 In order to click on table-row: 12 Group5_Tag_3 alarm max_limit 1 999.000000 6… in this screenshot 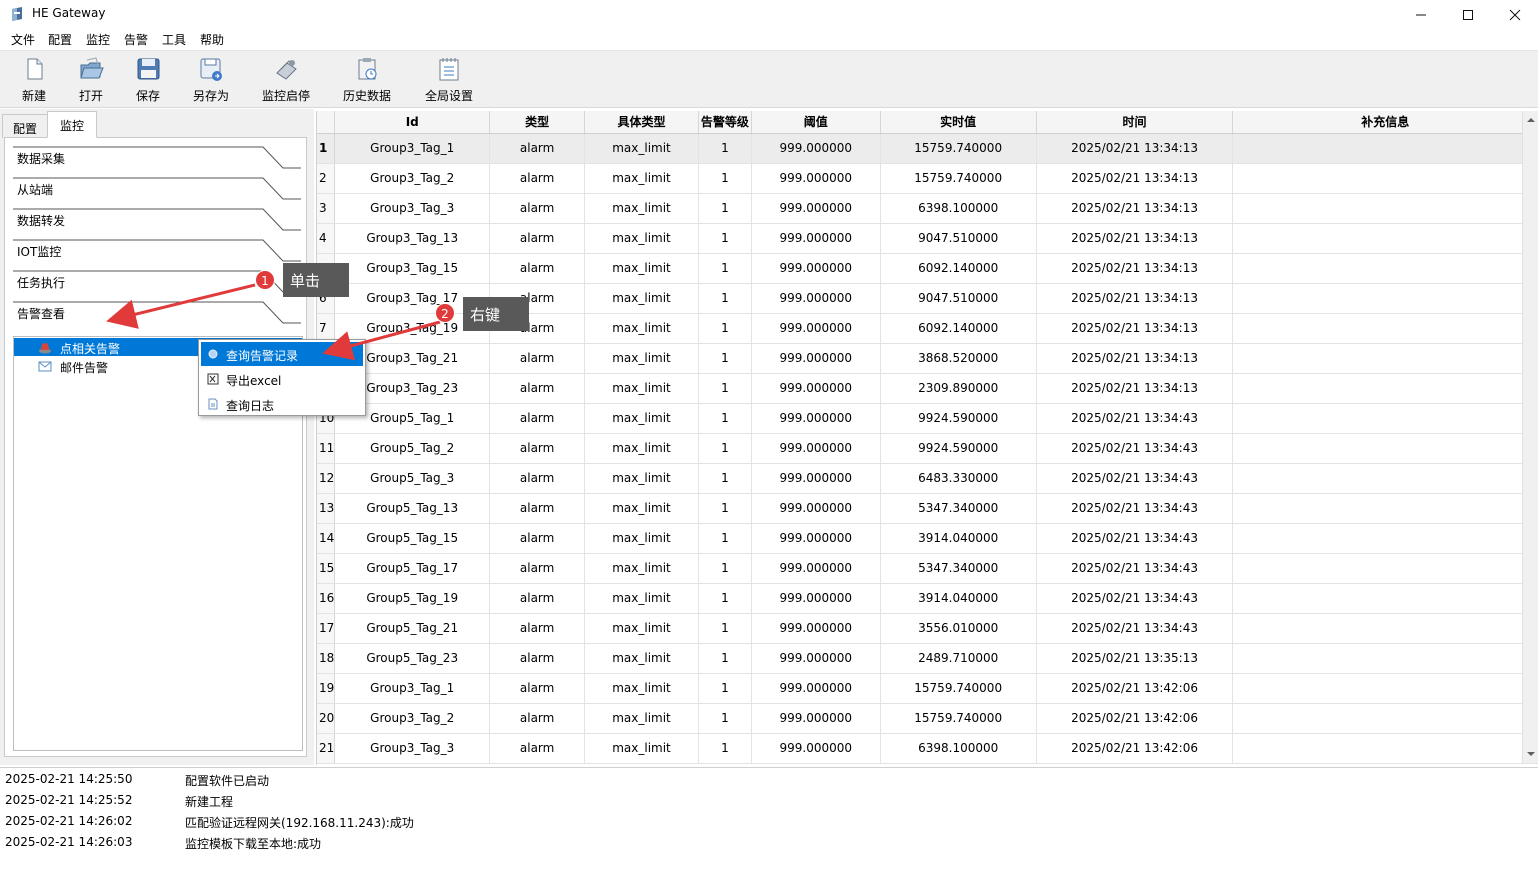, I will do `click(927, 478)`.